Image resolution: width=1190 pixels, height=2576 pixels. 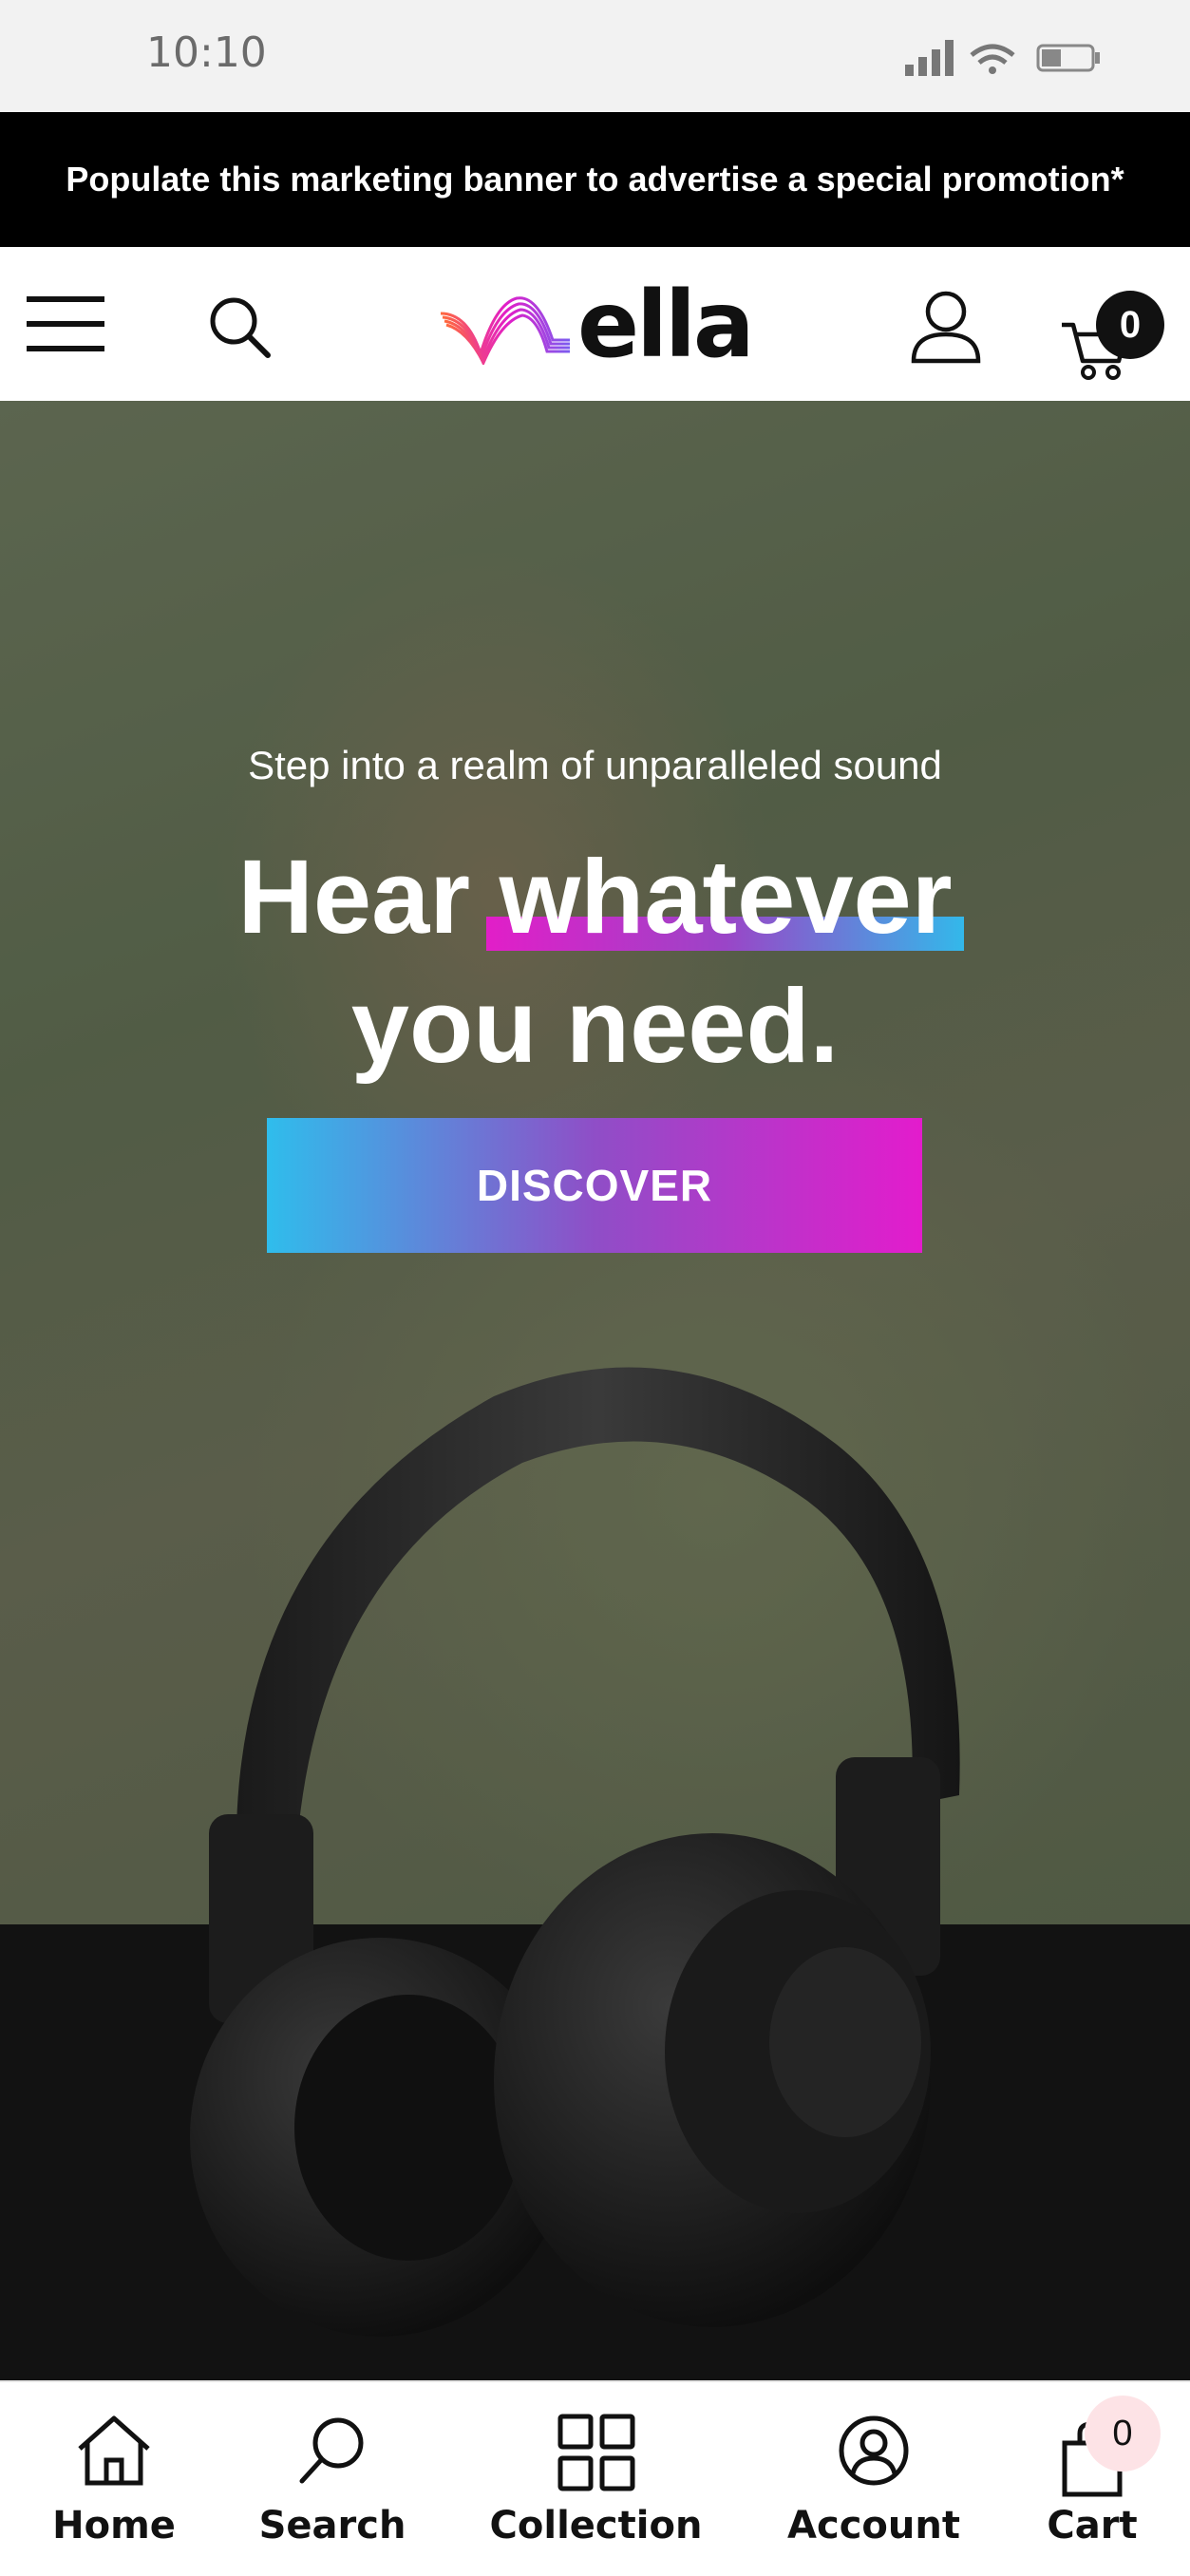 I want to click on nav-cart: 0 Cart, so click(x=1093, y=2479).